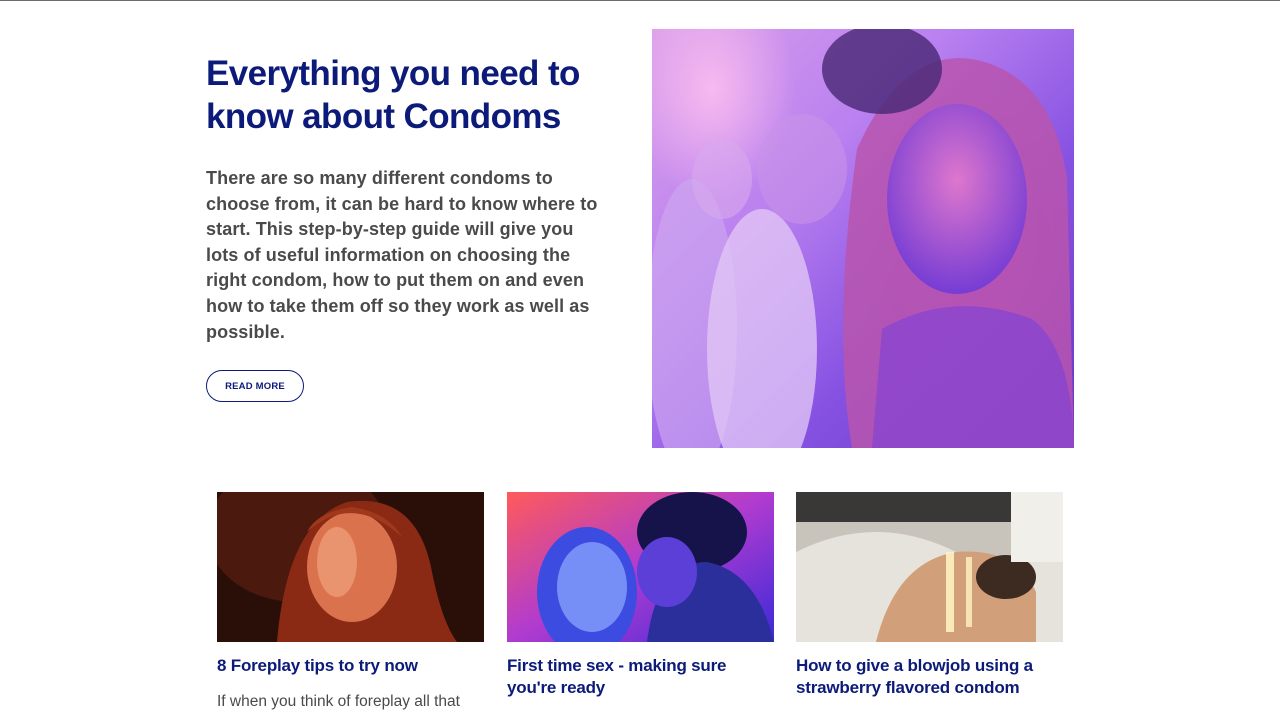  Describe the element at coordinates (640, 0) in the screenshot. I see `top-divider` at that location.